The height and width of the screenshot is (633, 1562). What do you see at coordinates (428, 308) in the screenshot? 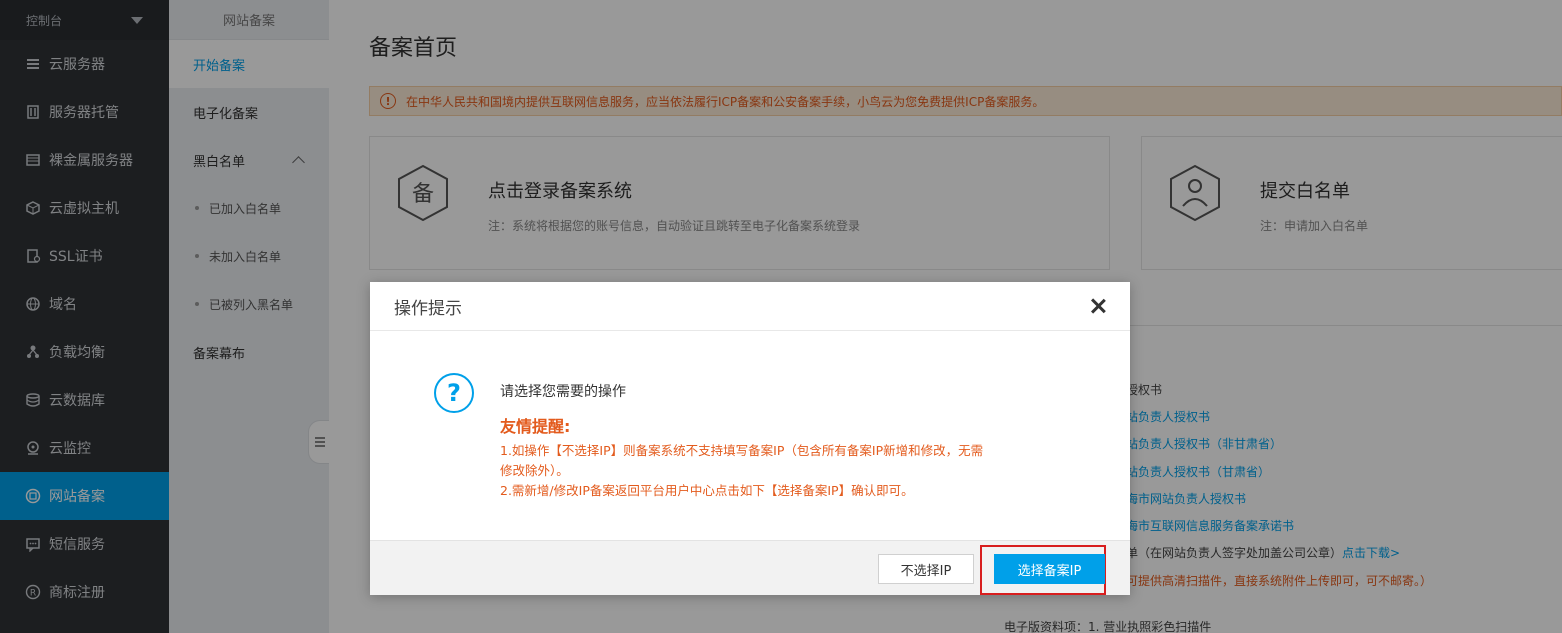
I see `dialog-title: 操作提示` at bounding box center [428, 308].